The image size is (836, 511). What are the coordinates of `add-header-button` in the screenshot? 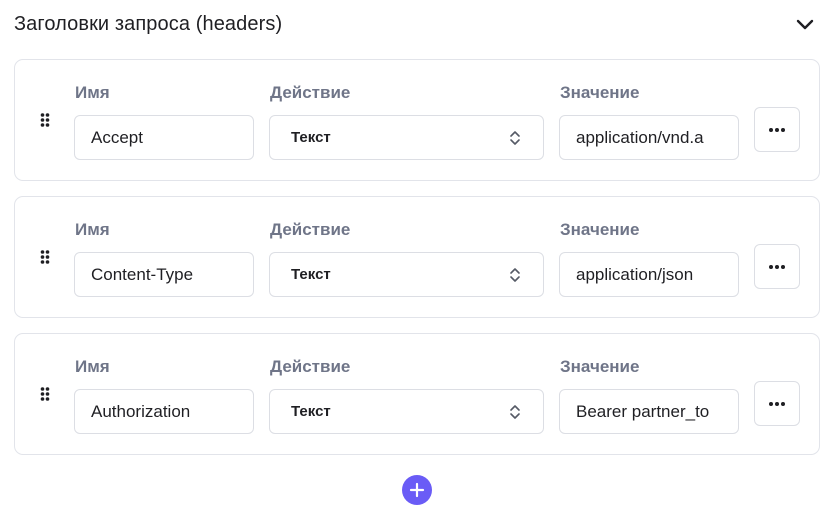 It's located at (417, 490).